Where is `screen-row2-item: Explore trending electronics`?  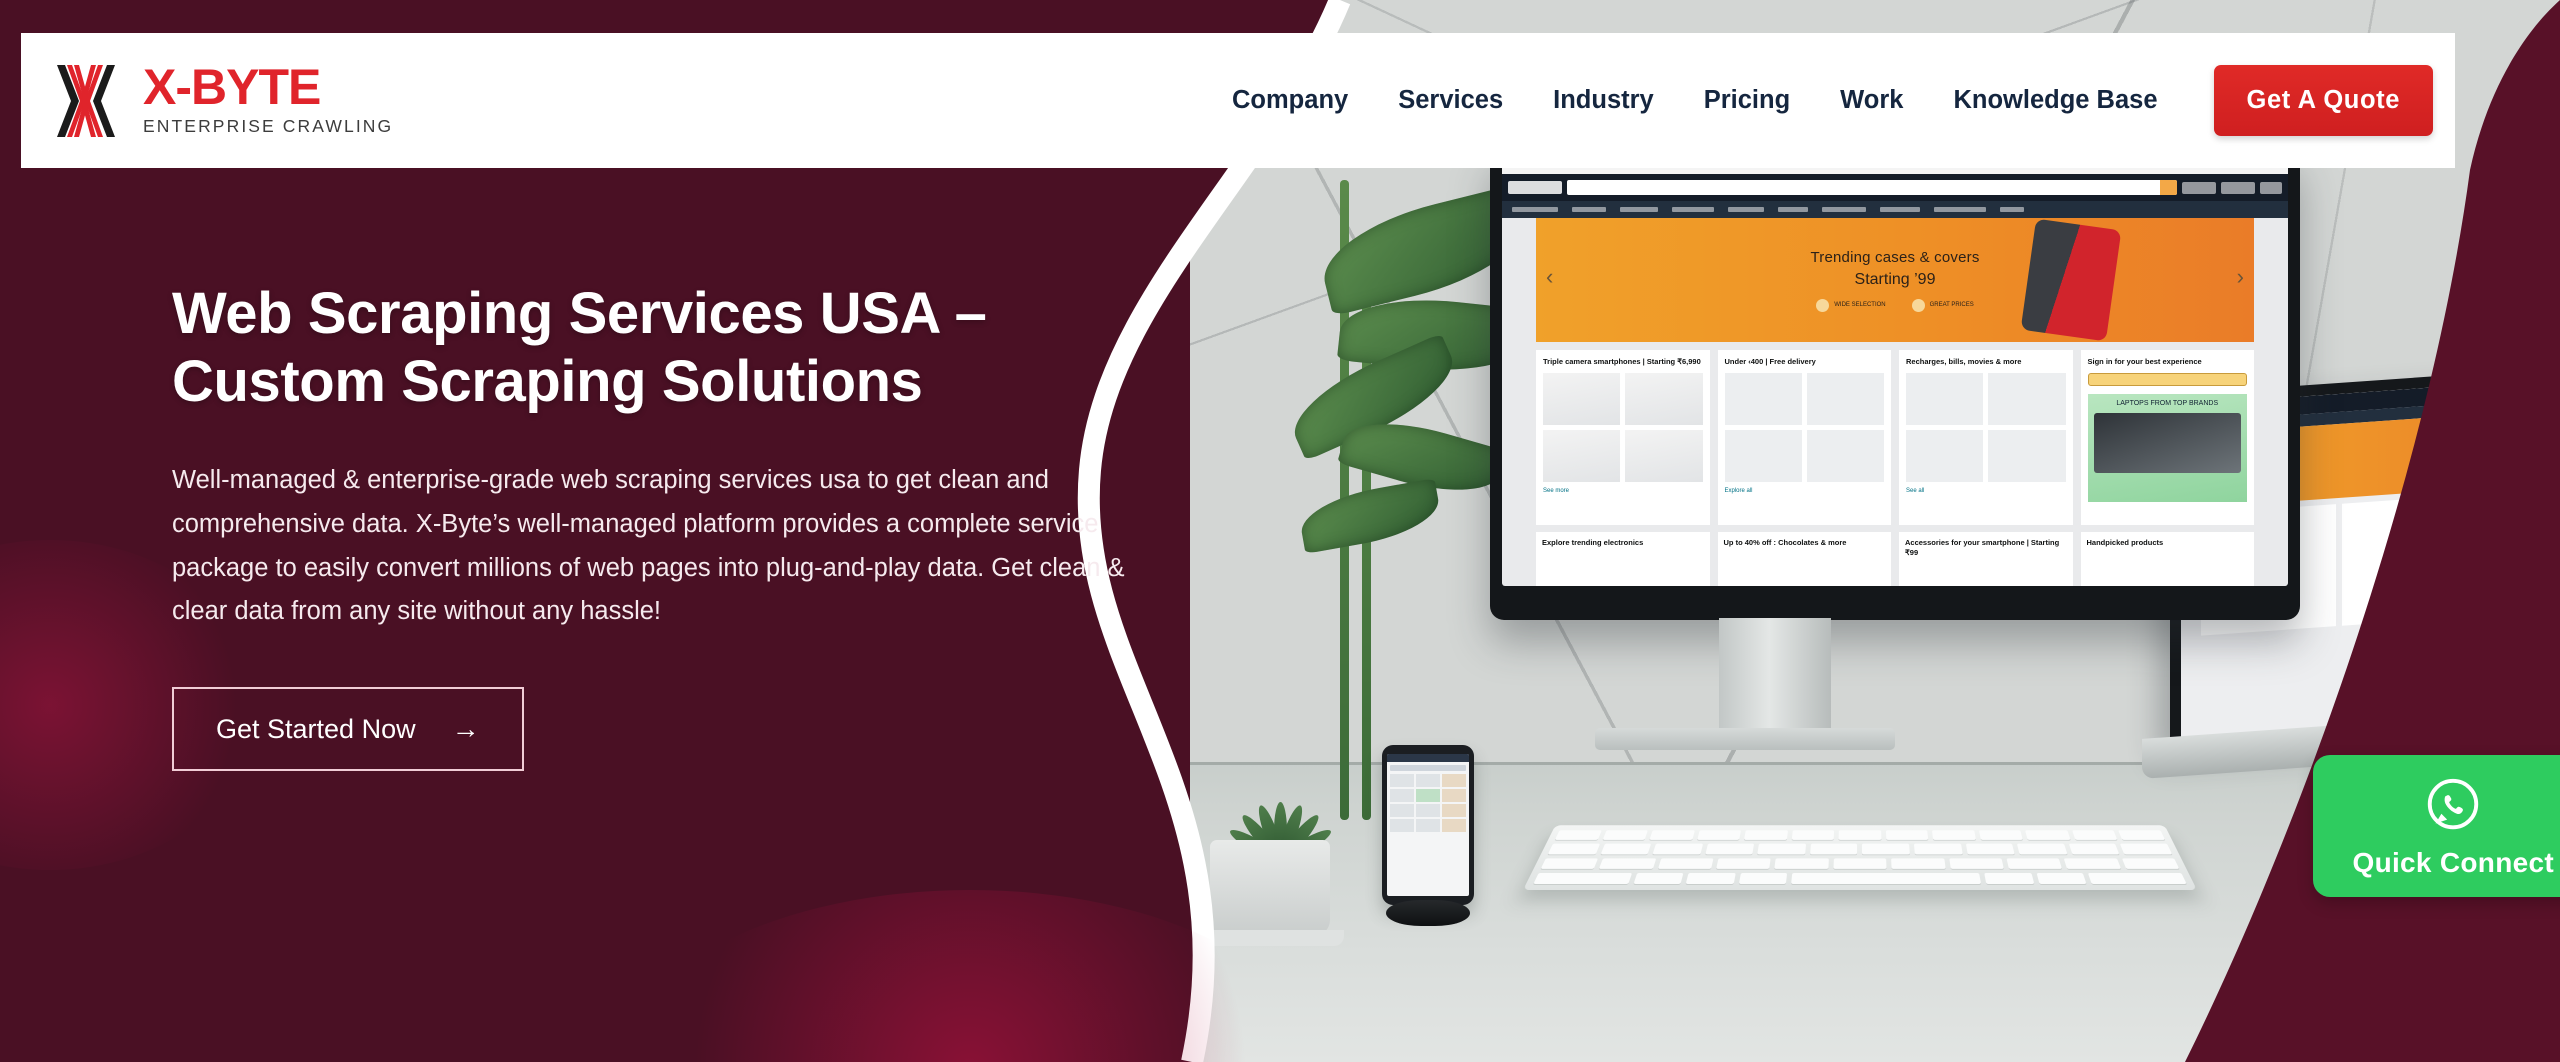
screen-row2-item: Explore trending electronics is located at coordinates (1623, 559).